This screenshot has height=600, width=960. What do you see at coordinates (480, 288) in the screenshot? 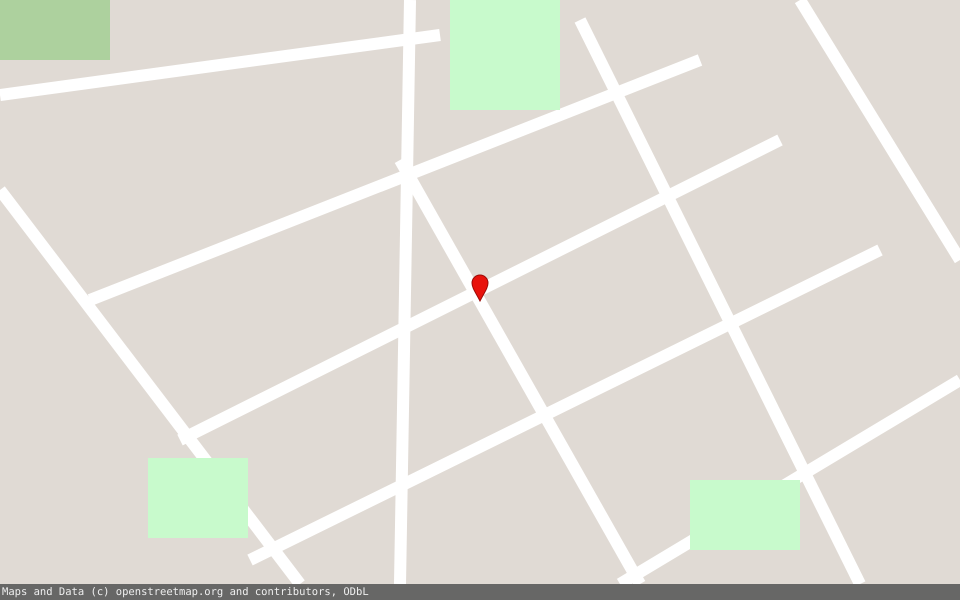
I see `map-marker-icon` at bounding box center [480, 288].